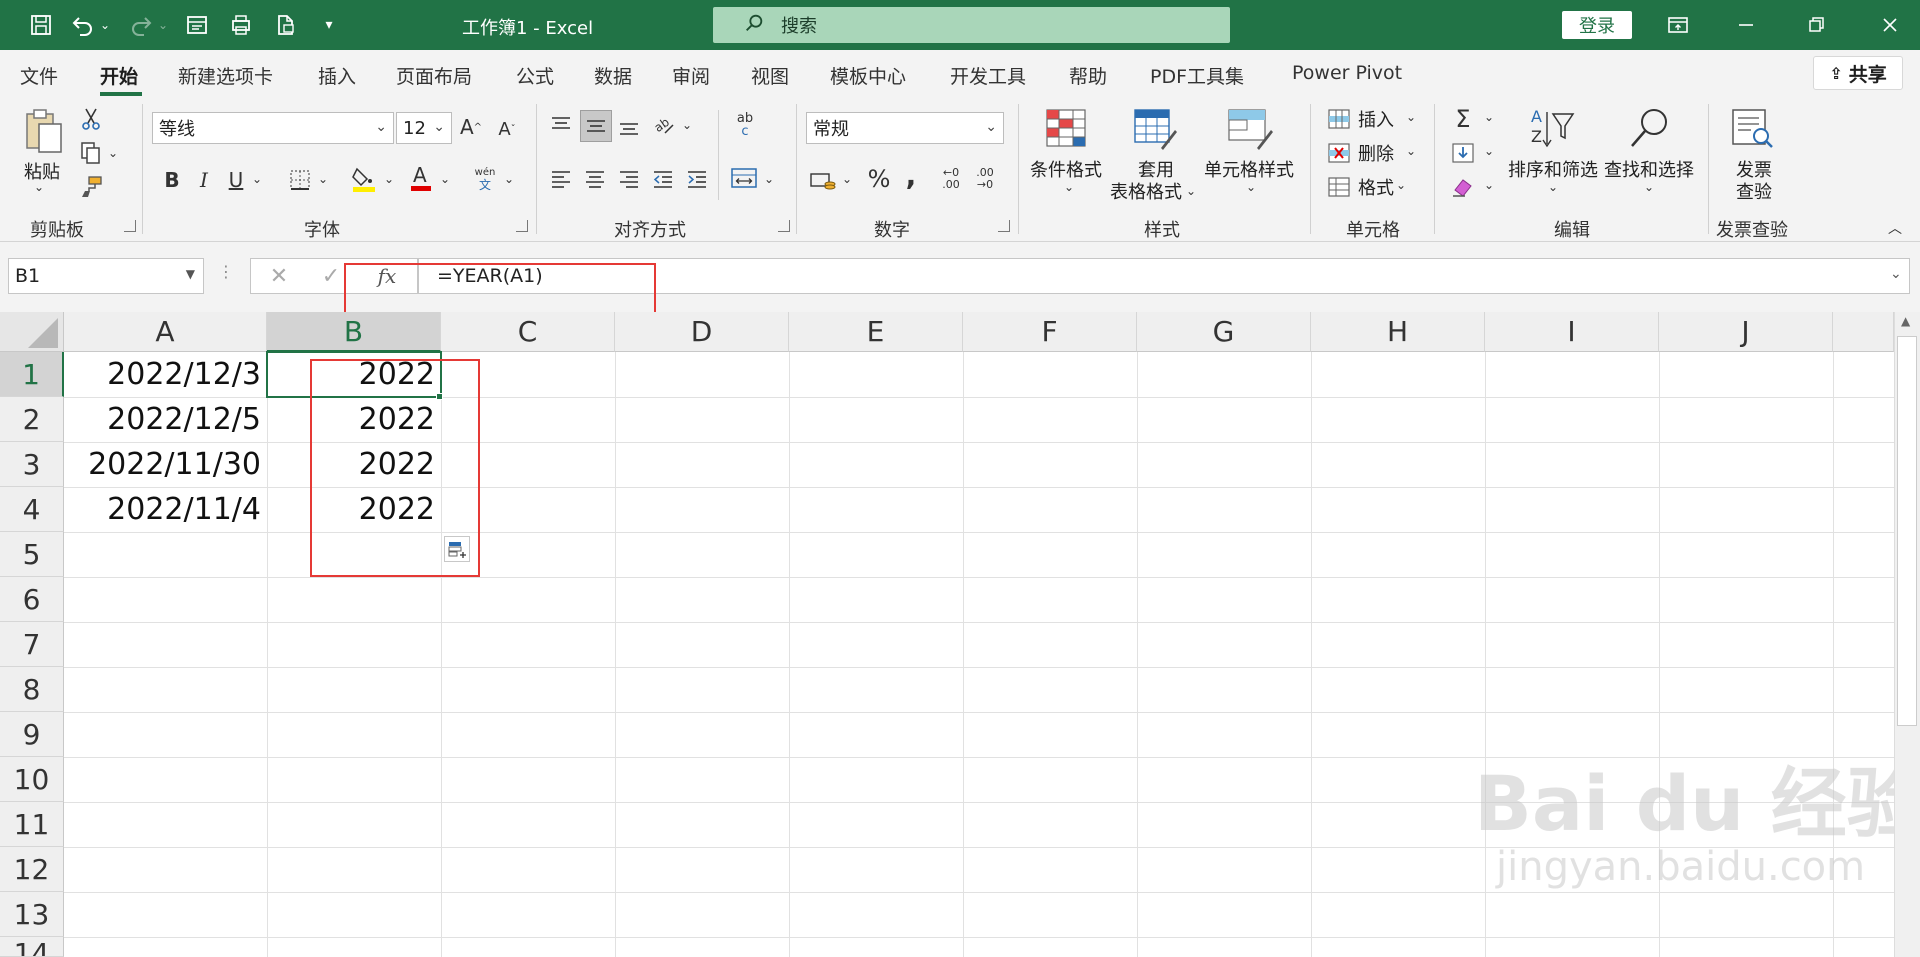  Describe the element at coordinates (1249, 169) in the screenshot. I see `cell-styles-label: 单元格样式` at that location.